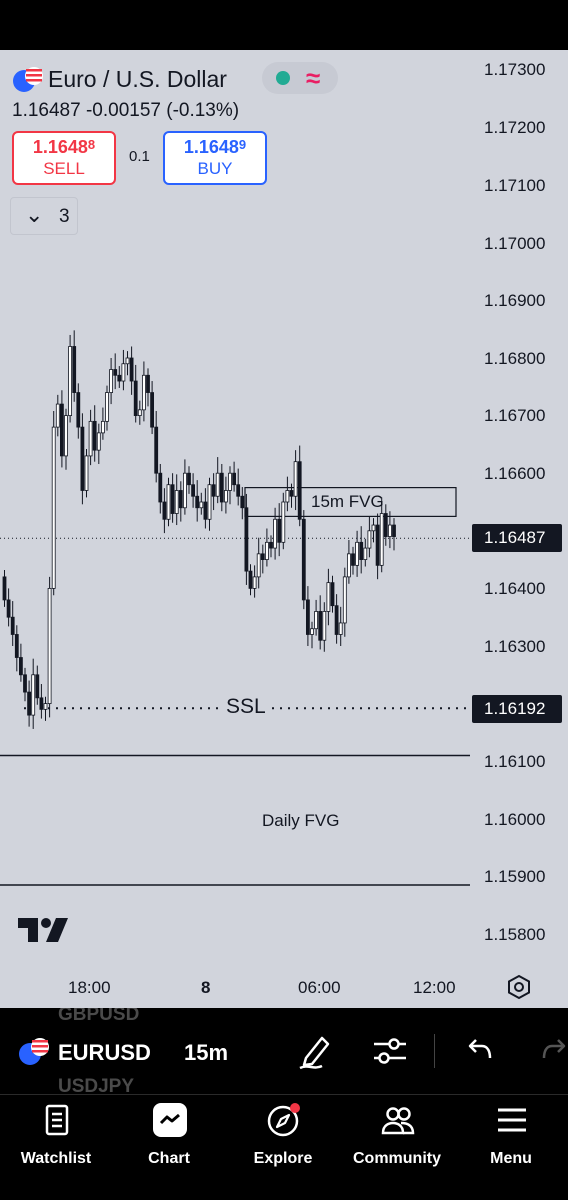 The height and width of the screenshot is (1200, 568). What do you see at coordinates (126, 110) in the screenshot?
I see `price-change-line: 1.16487 -0.00157 (-0.13%)` at bounding box center [126, 110].